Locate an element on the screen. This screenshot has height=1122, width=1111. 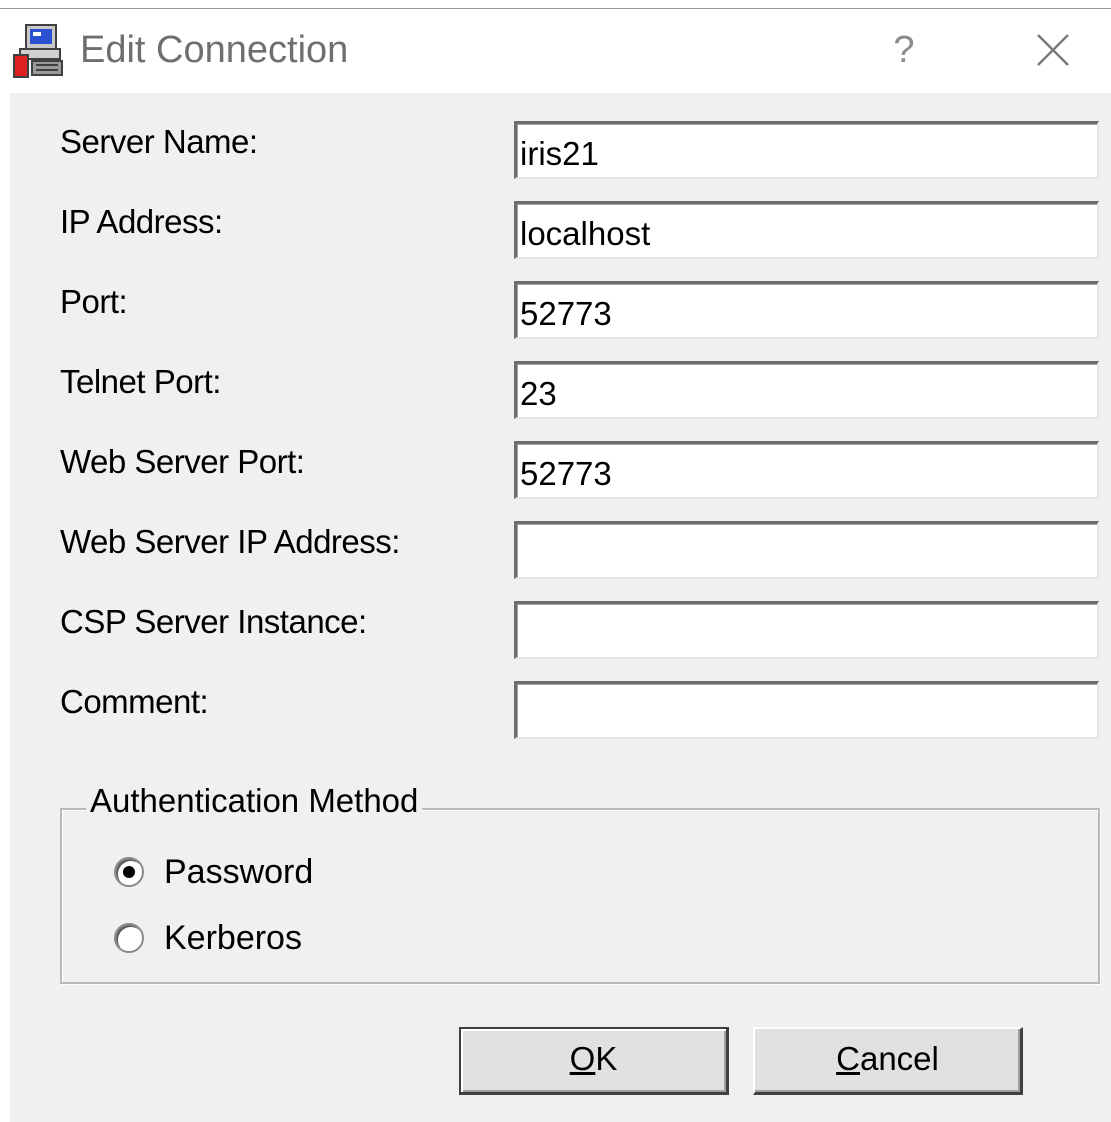
cancel-label-rest: ancel is located at coordinates (899, 1058).